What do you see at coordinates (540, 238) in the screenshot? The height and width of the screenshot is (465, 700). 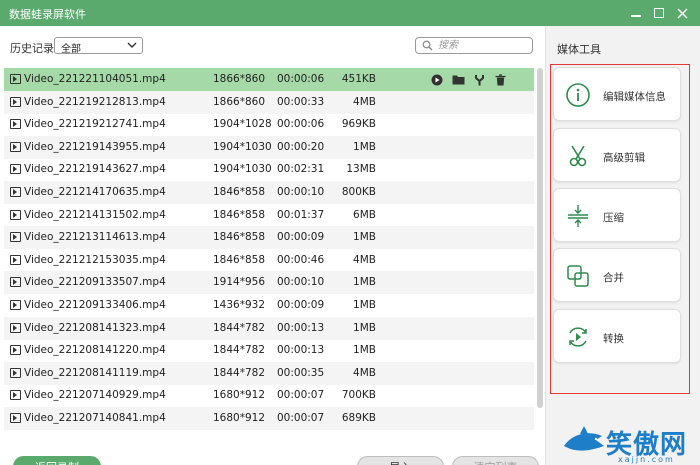 I see `list-scrollbar` at bounding box center [540, 238].